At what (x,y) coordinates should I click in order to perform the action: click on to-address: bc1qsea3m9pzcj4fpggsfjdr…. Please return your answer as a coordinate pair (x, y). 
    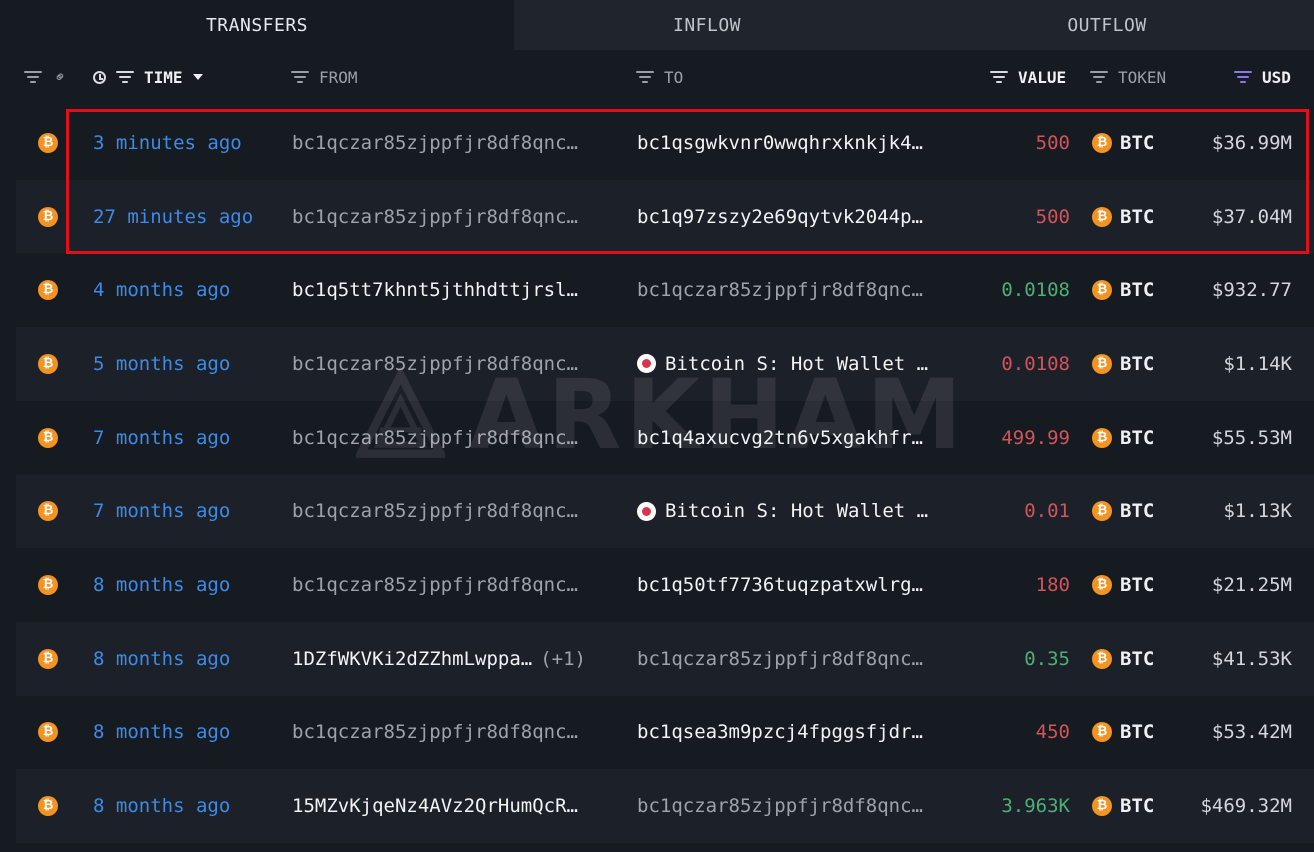
    Looking at the image, I should click on (805, 733).